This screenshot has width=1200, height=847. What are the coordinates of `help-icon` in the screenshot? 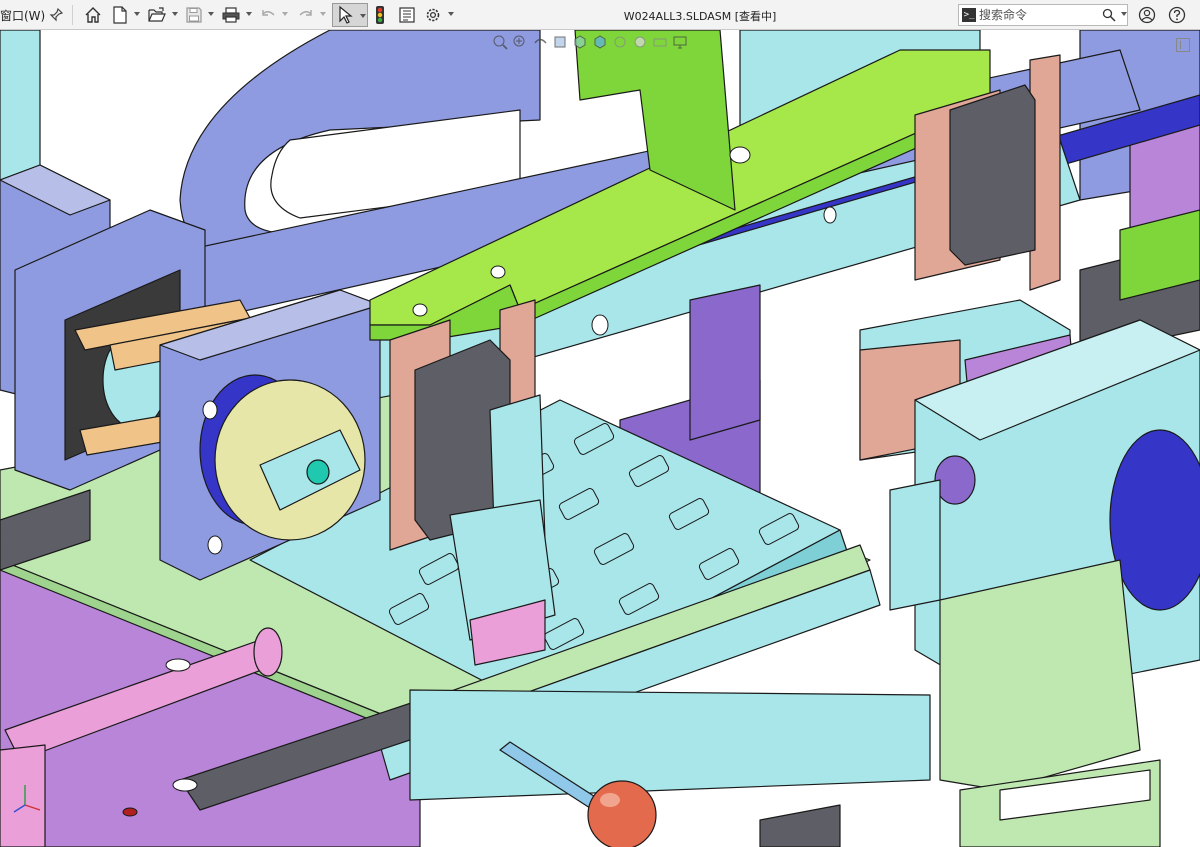 It's located at (1177, 15).